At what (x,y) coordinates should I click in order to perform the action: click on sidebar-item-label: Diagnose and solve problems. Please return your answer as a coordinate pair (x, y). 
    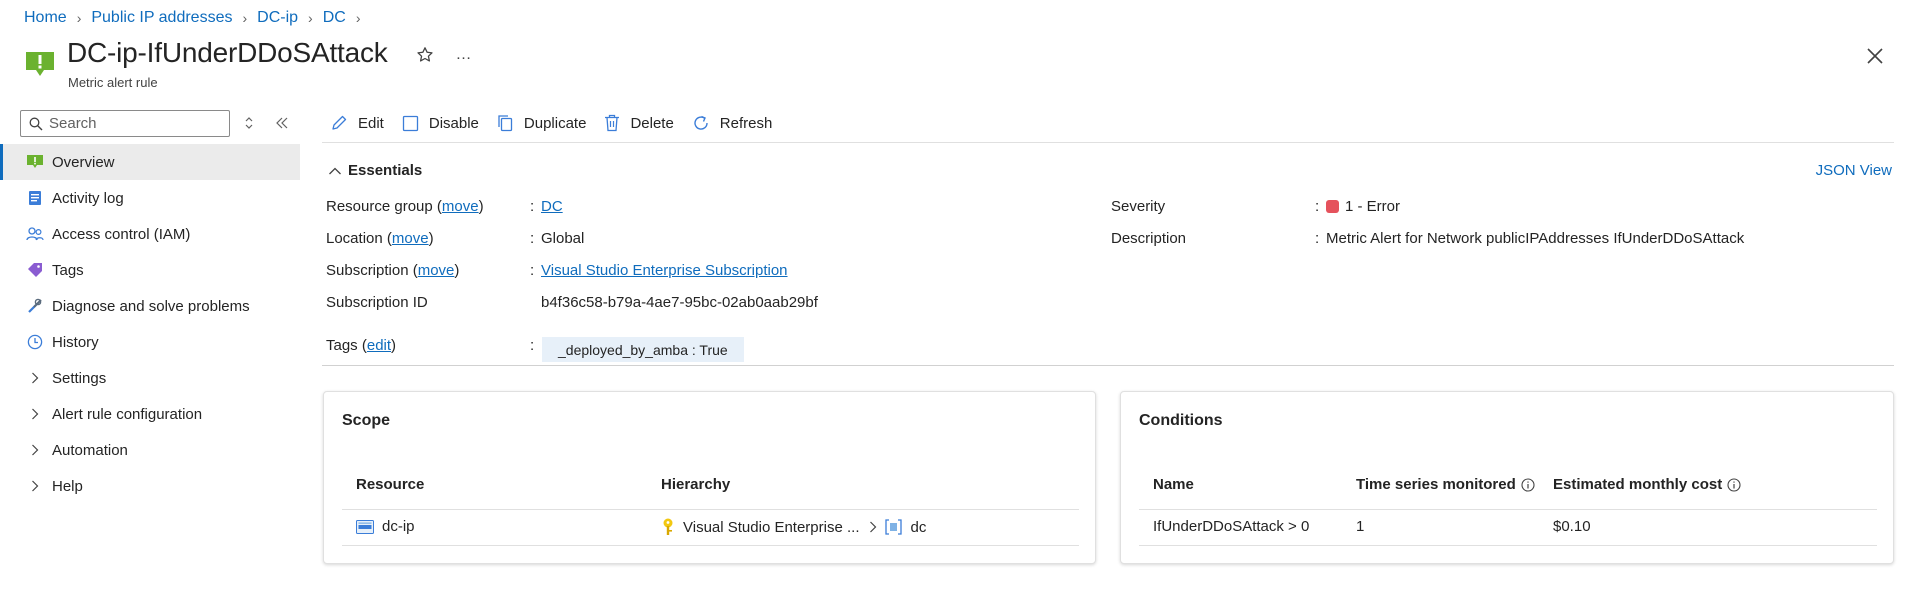
    Looking at the image, I should click on (151, 306).